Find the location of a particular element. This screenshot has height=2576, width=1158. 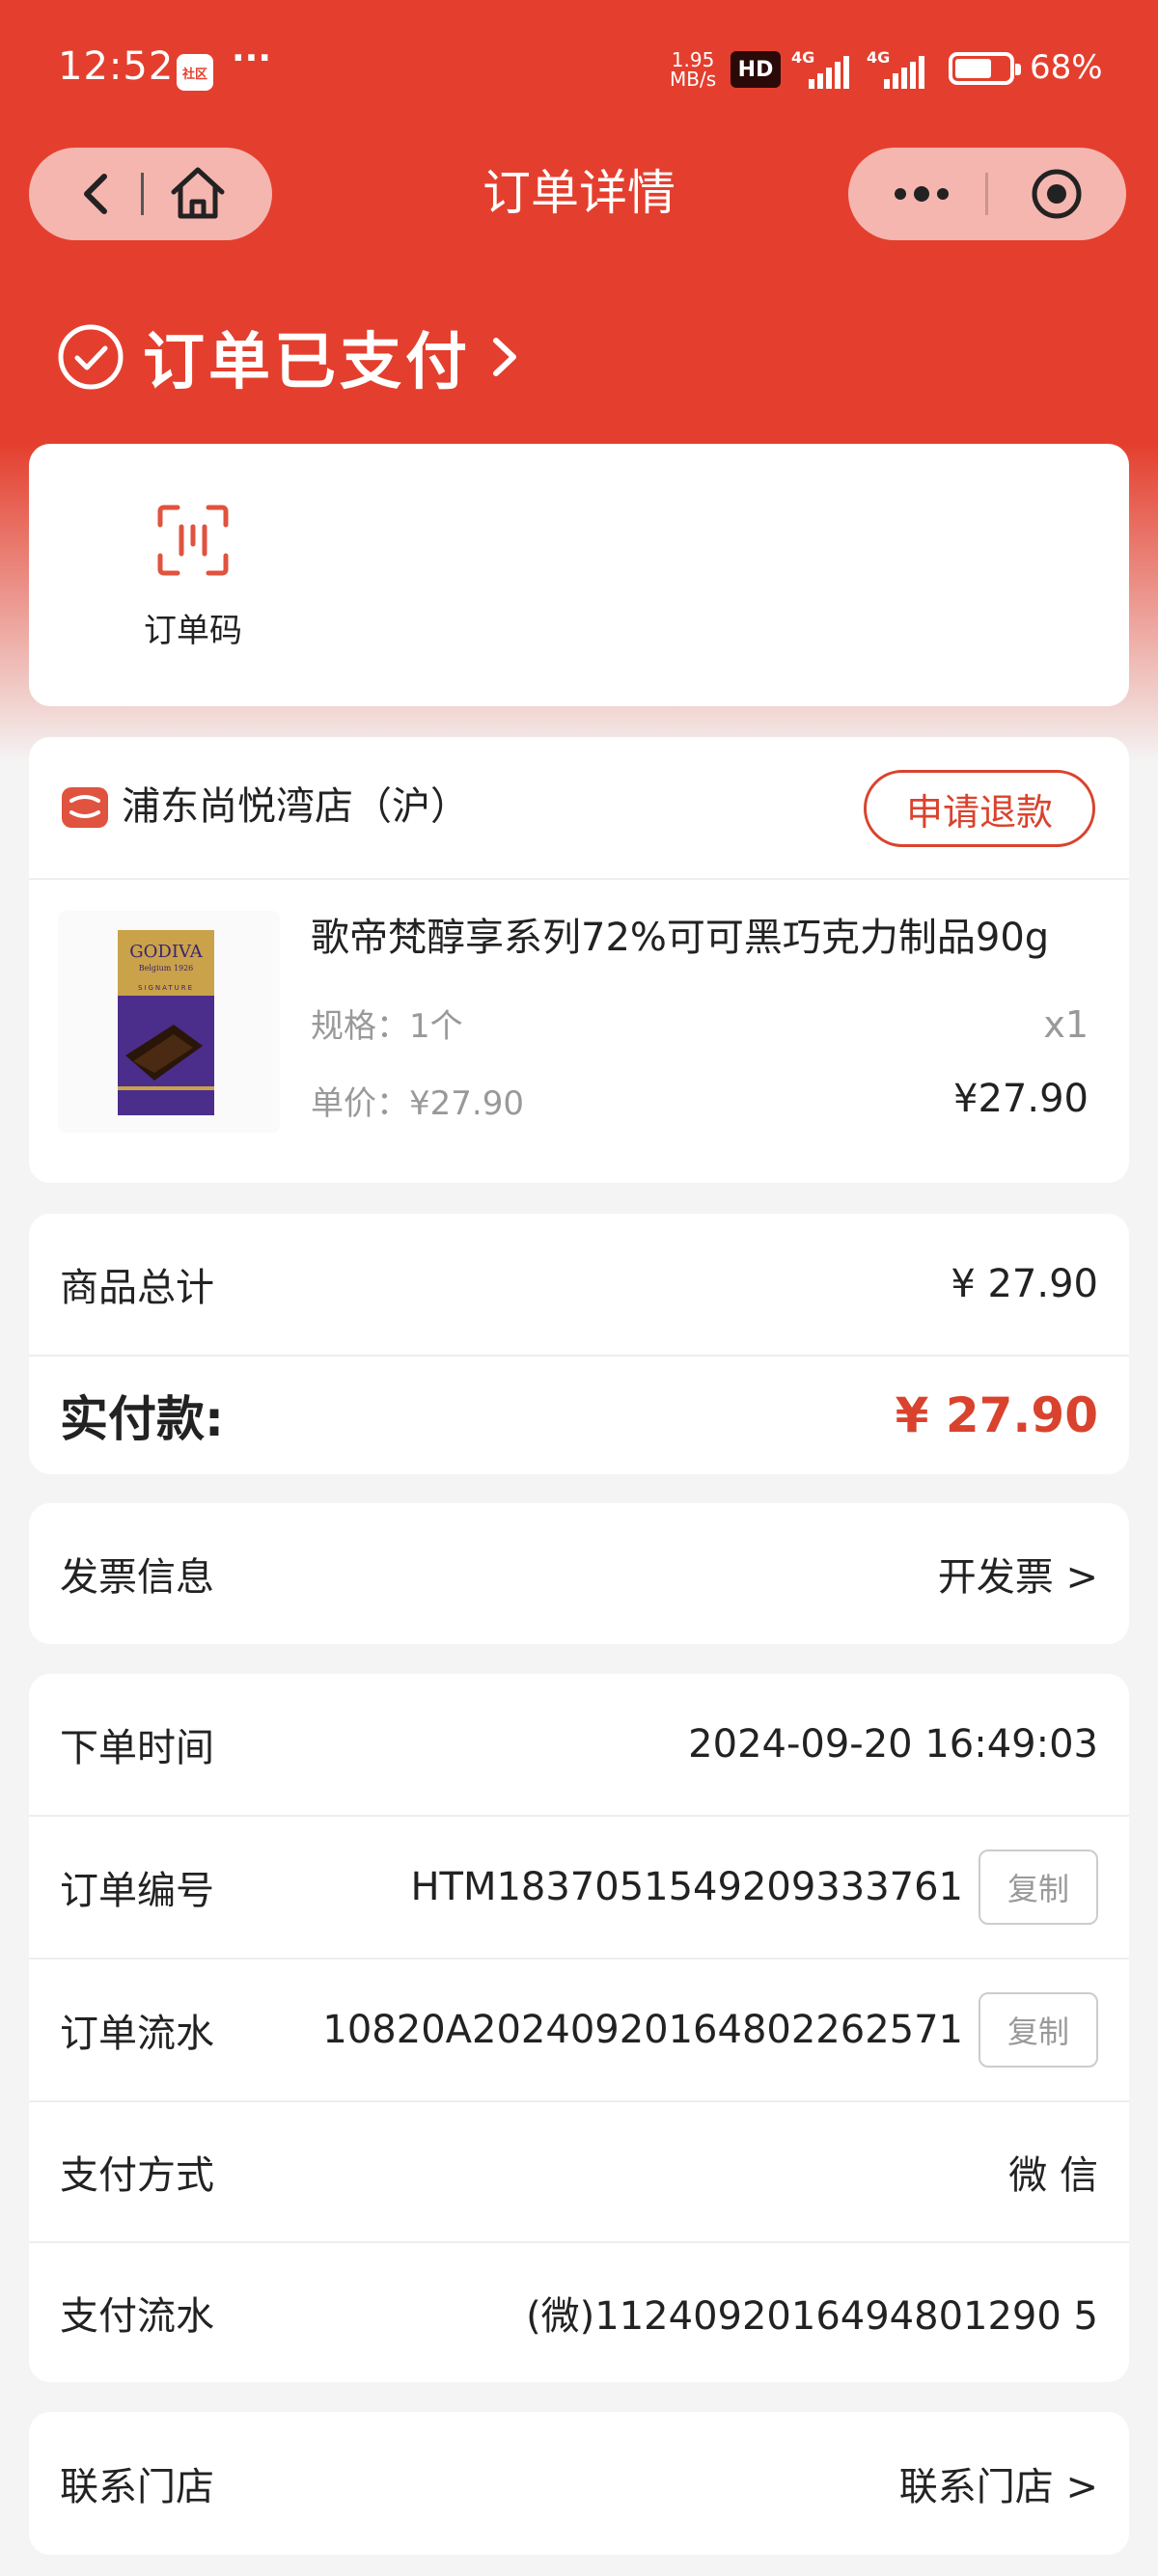

order-flow-value: 10820A20240920164802262571 is located at coordinates (642, 2030).